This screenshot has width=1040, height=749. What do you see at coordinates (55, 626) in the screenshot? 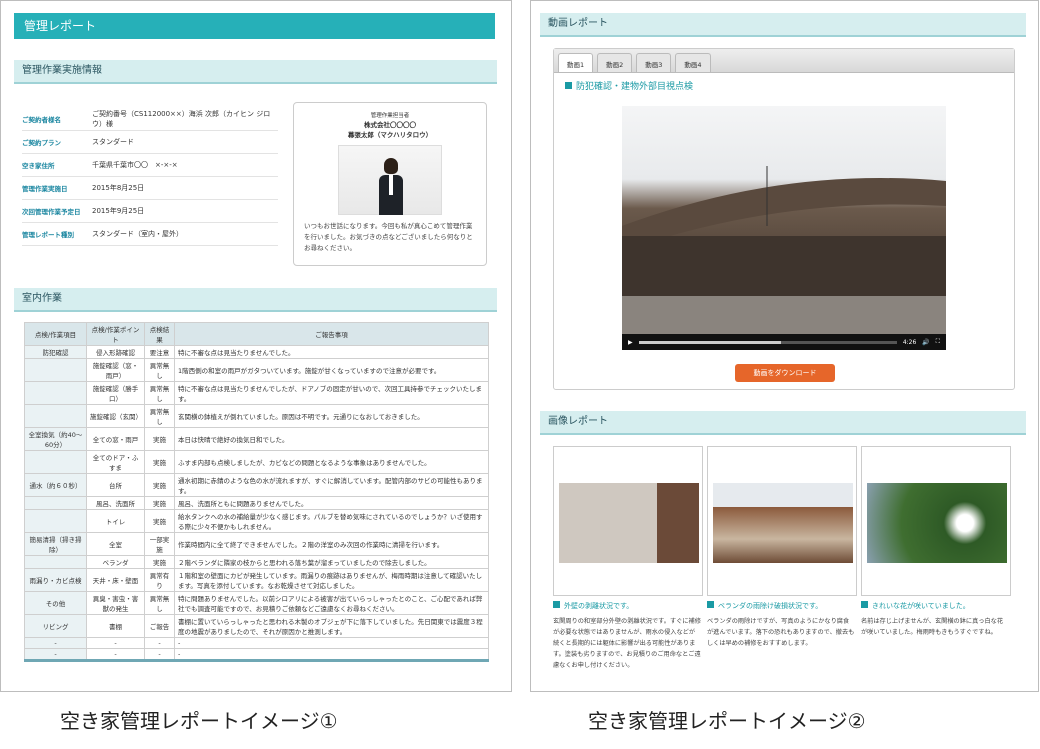
I see `table-cell: リビング` at bounding box center [55, 626].